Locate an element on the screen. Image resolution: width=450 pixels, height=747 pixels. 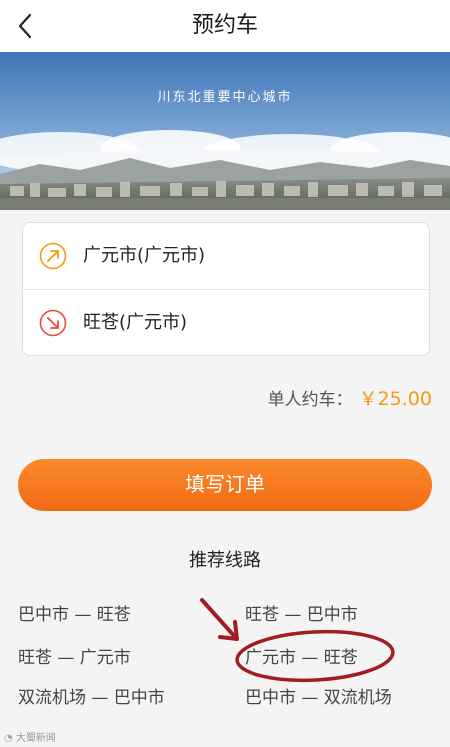
recommended-routes-title: 推荐线路 is located at coordinates (225, 560).